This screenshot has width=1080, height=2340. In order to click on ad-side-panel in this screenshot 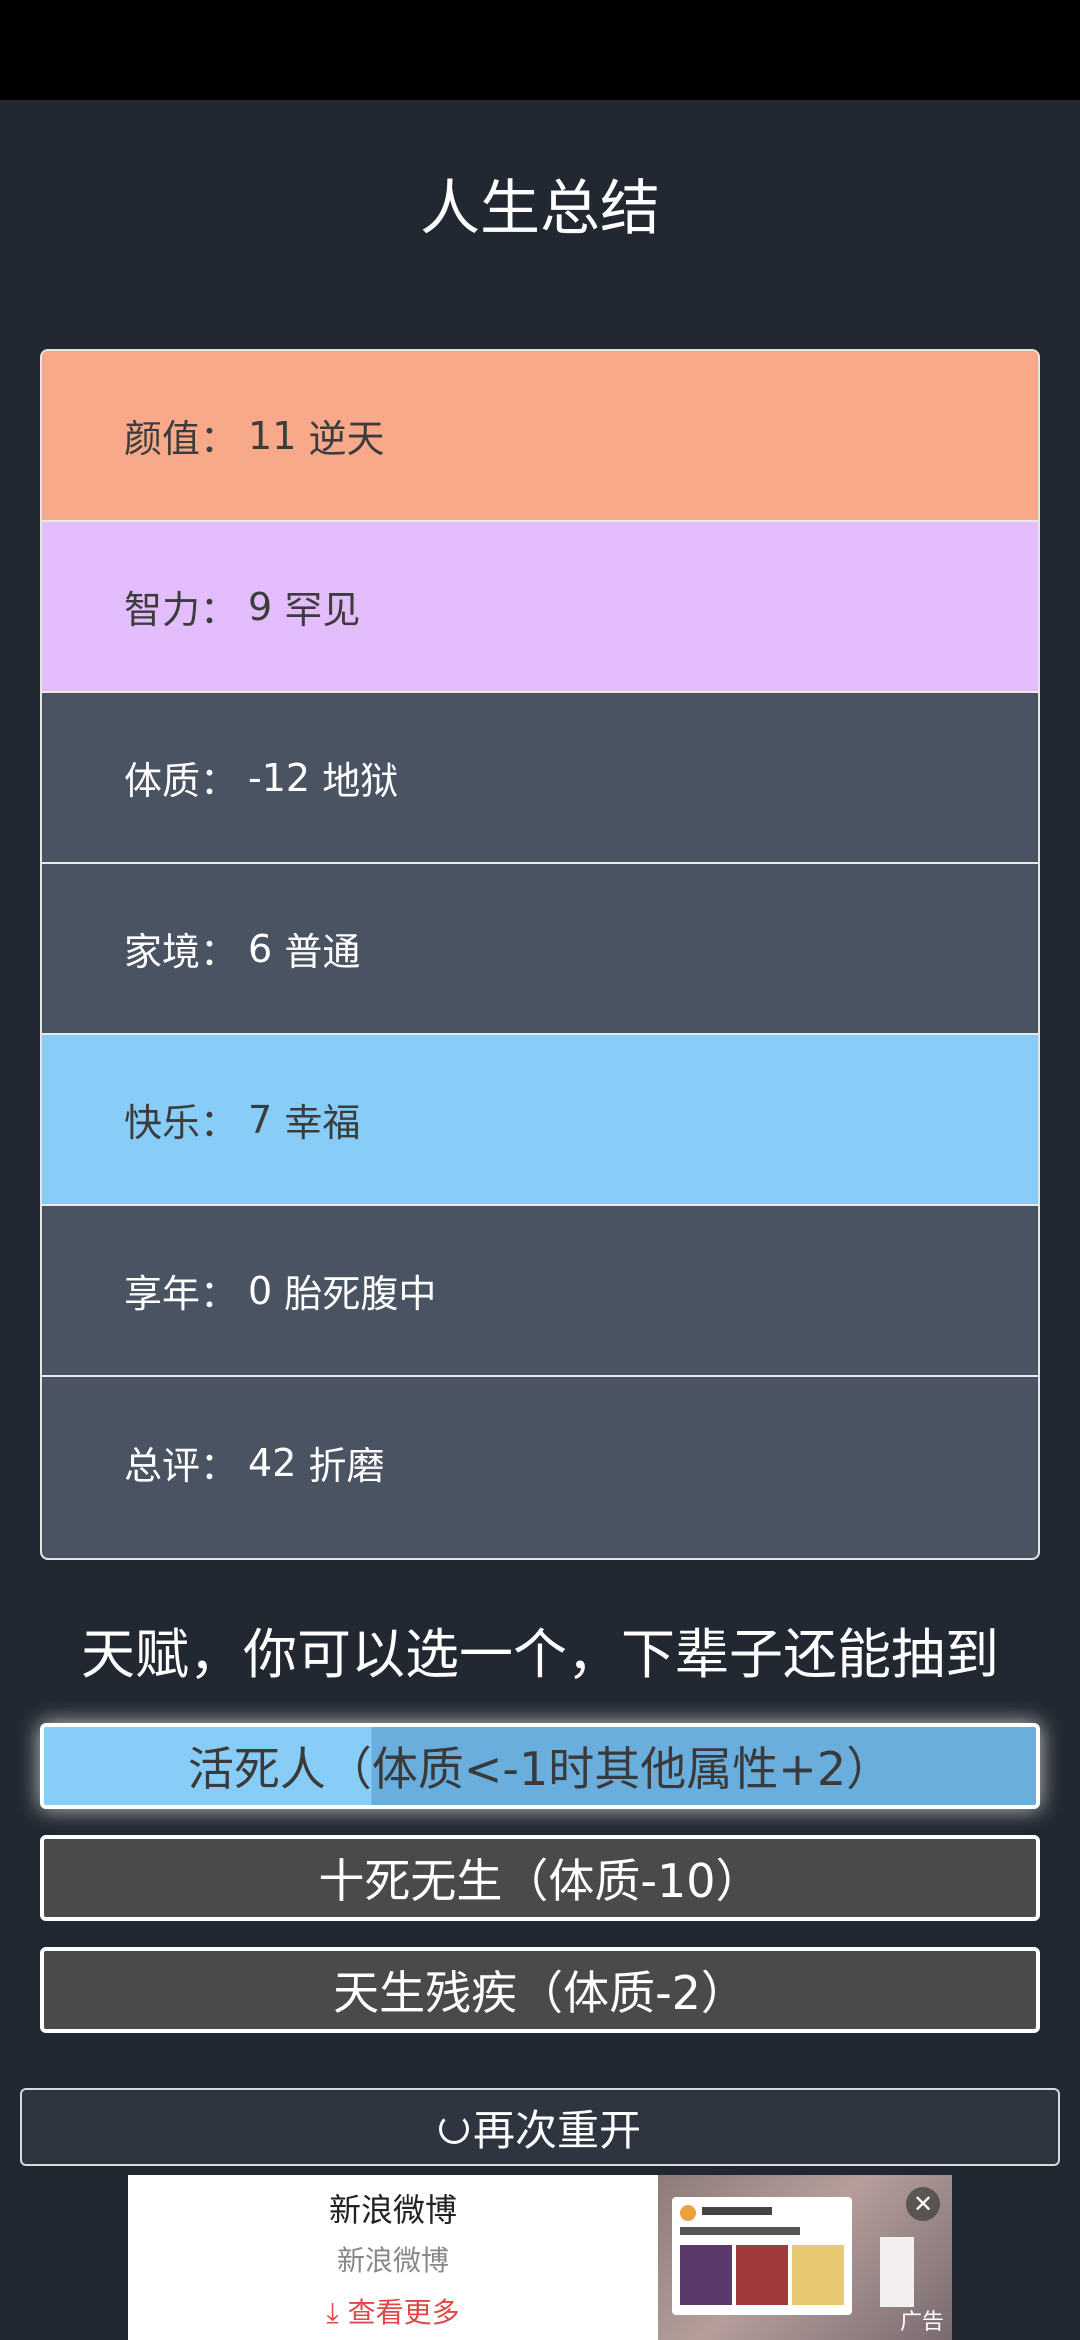, I will do `click(897, 2272)`.